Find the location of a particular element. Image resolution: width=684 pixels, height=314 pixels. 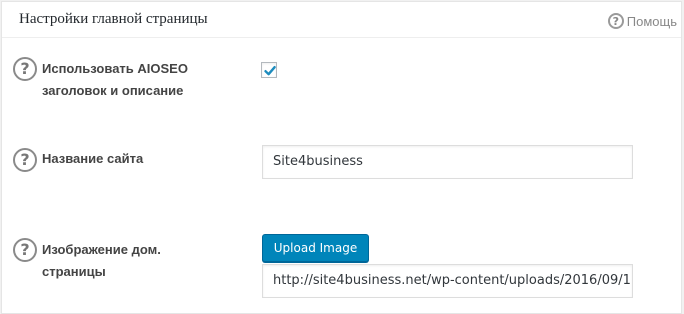

use-aioseo-label-line2: заголовок и описание is located at coordinates (113, 90).